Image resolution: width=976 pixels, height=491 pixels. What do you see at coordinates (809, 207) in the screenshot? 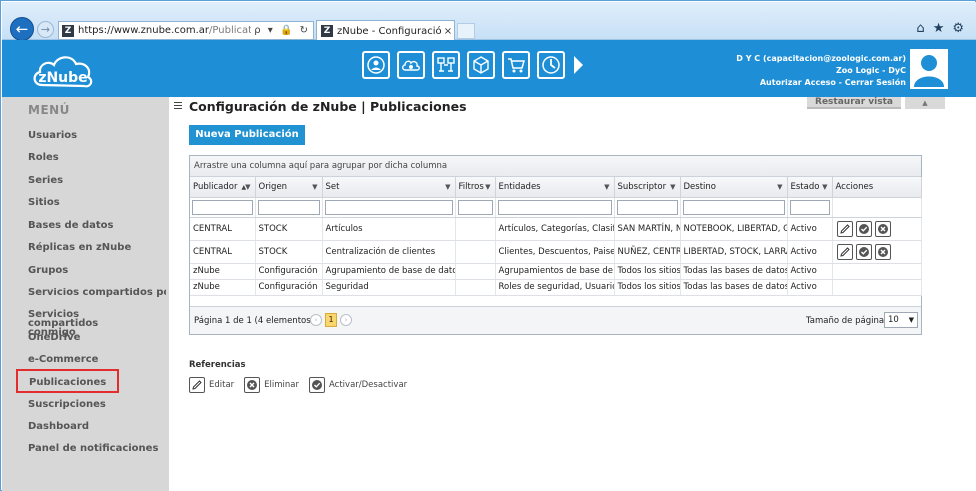
I see `filter-estado-input` at bounding box center [809, 207].